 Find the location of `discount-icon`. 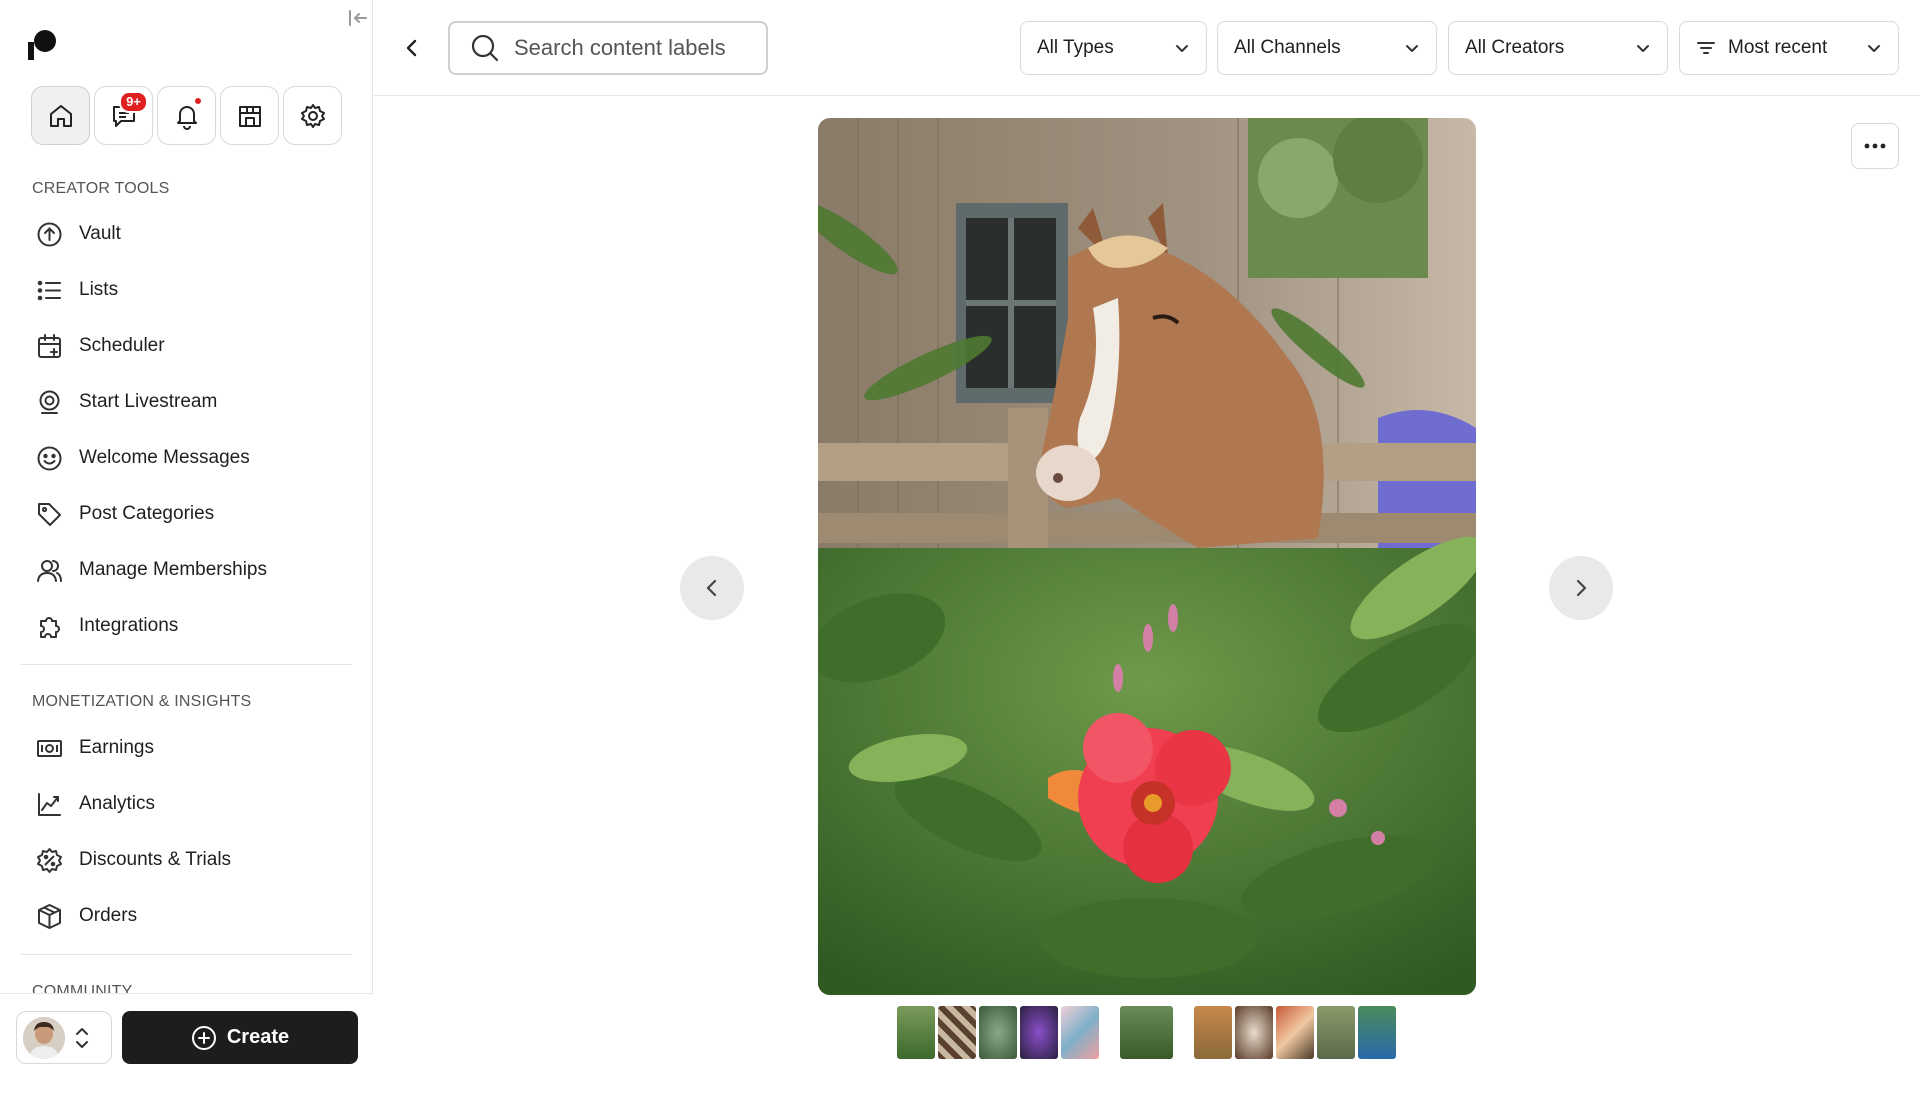

discount-icon is located at coordinates (49, 860).